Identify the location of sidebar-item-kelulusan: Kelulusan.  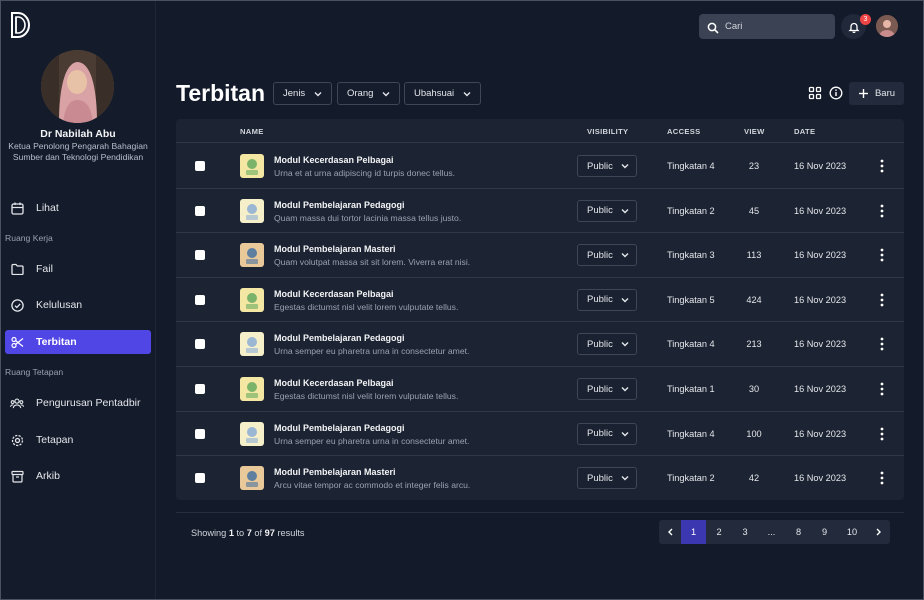
(78, 305).